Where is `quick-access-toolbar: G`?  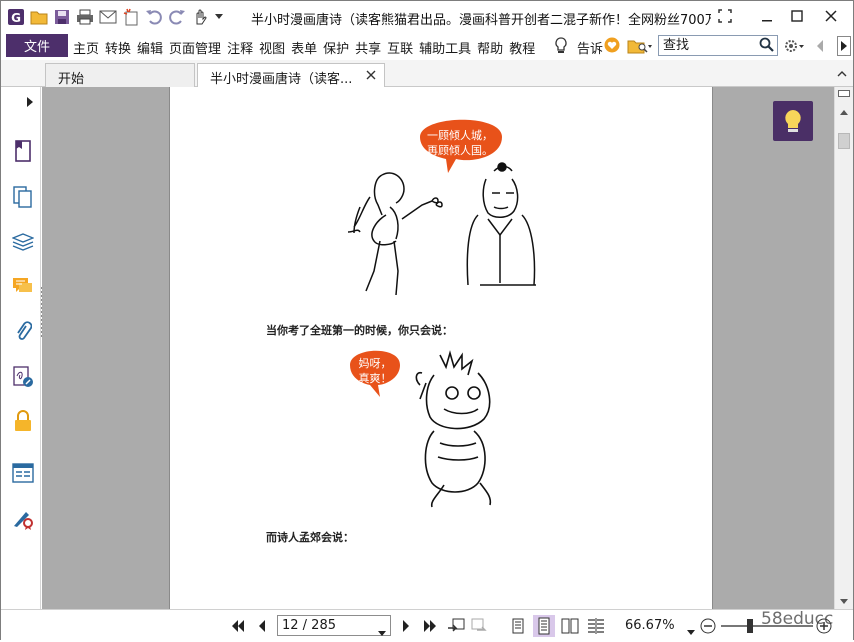
quick-access-toolbar: G is located at coordinates (118, 17).